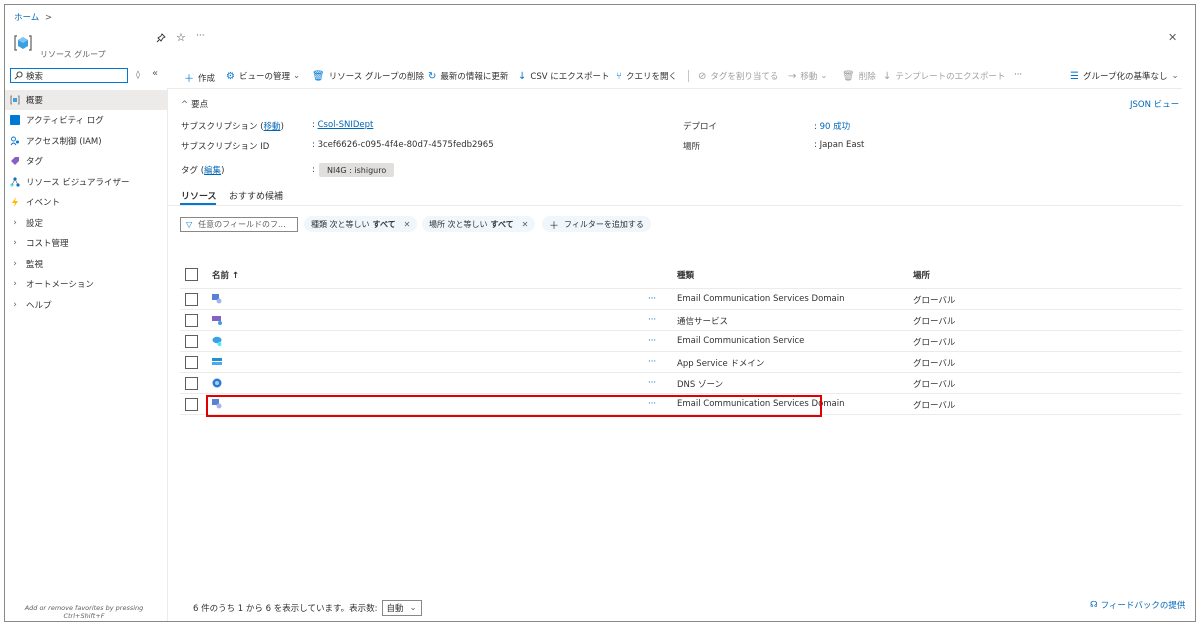 The height and width of the screenshot is (626, 1200). I want to click on sidebar-item-visualizer: リソース ビジュアライザー, so click(70, 182).